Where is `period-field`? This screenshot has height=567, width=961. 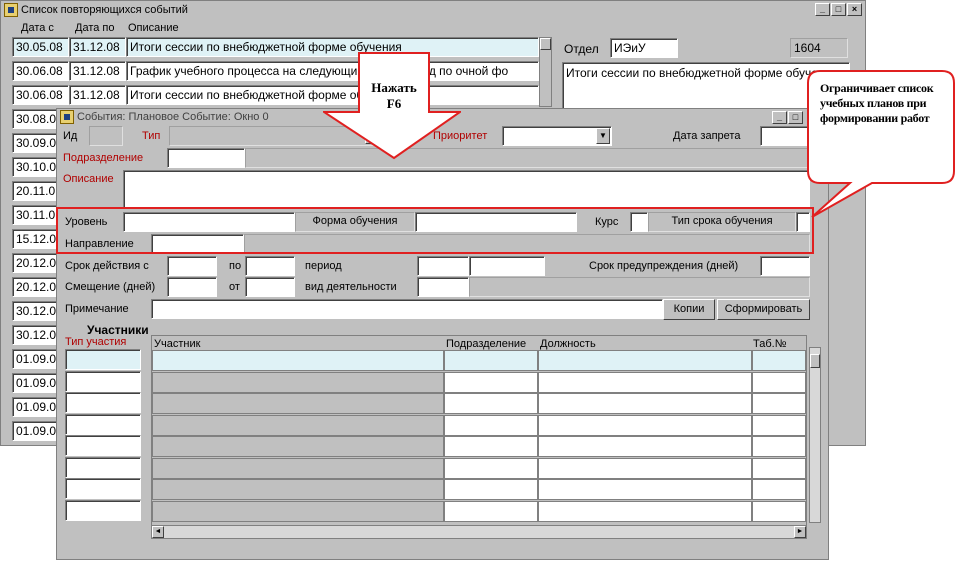 period-field is located at coordinates (443, 266).